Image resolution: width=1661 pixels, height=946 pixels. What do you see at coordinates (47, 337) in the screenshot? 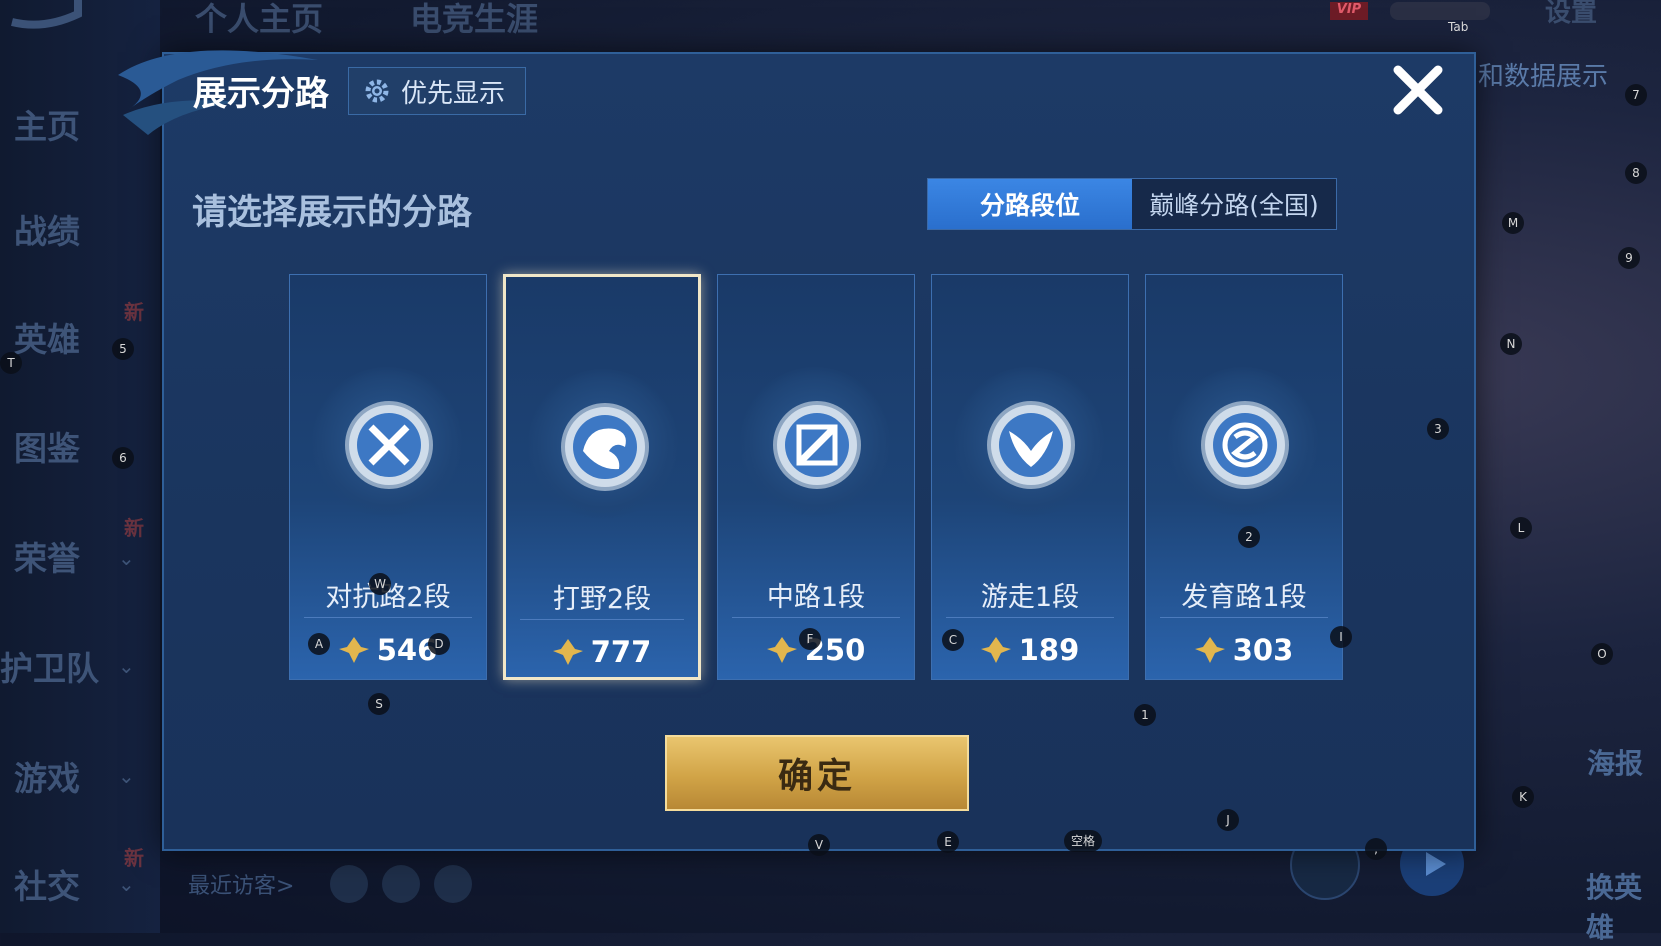
I see `sidebar-item-heroes: 英雄` at bounding box center [47, 337].